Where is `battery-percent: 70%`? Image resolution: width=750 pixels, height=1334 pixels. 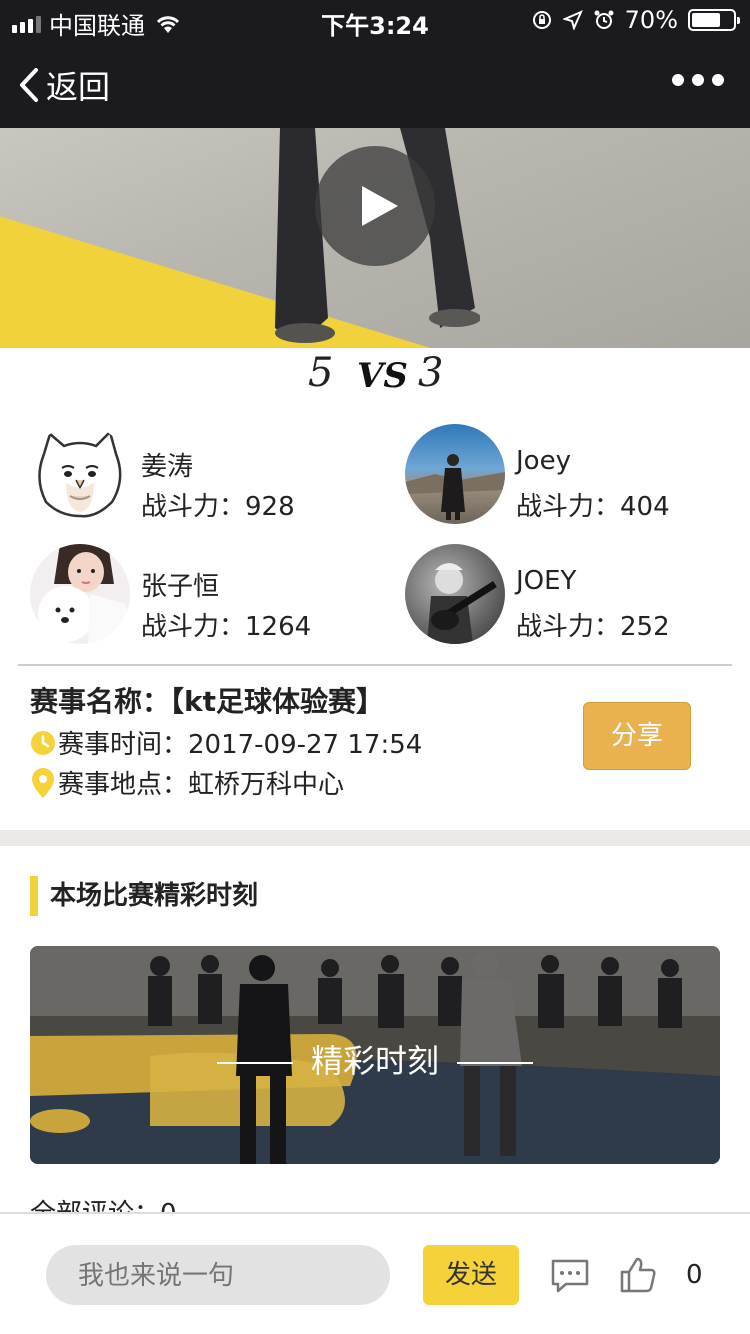 battery-percent: 70% is located at coordinates (651, 20).